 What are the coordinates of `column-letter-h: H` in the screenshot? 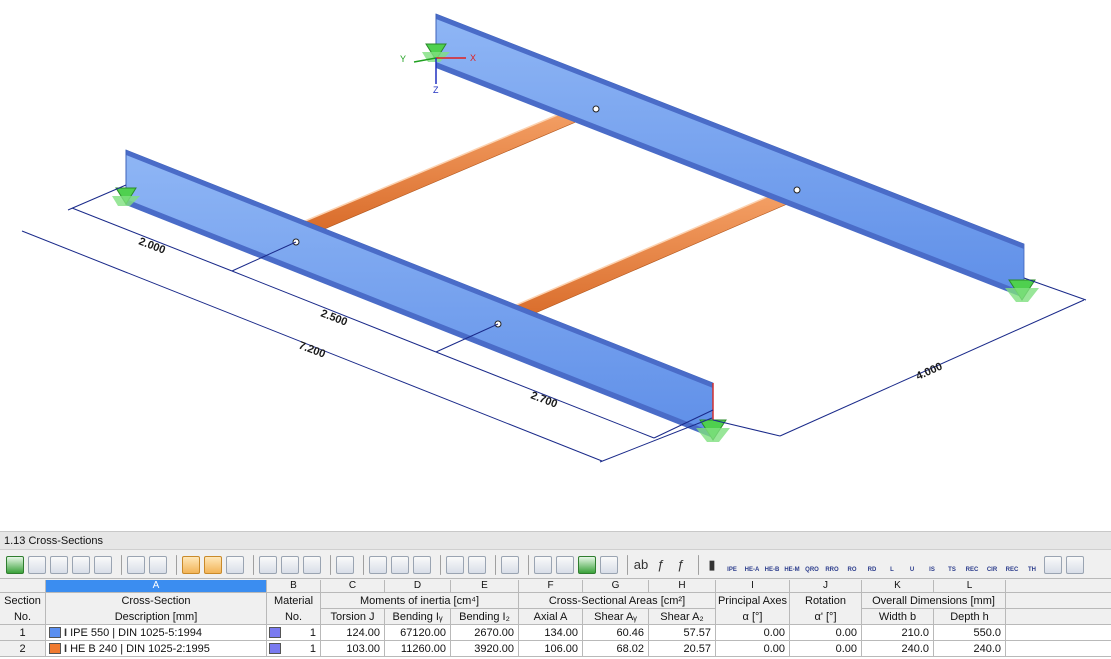 It's located at (682, 586).